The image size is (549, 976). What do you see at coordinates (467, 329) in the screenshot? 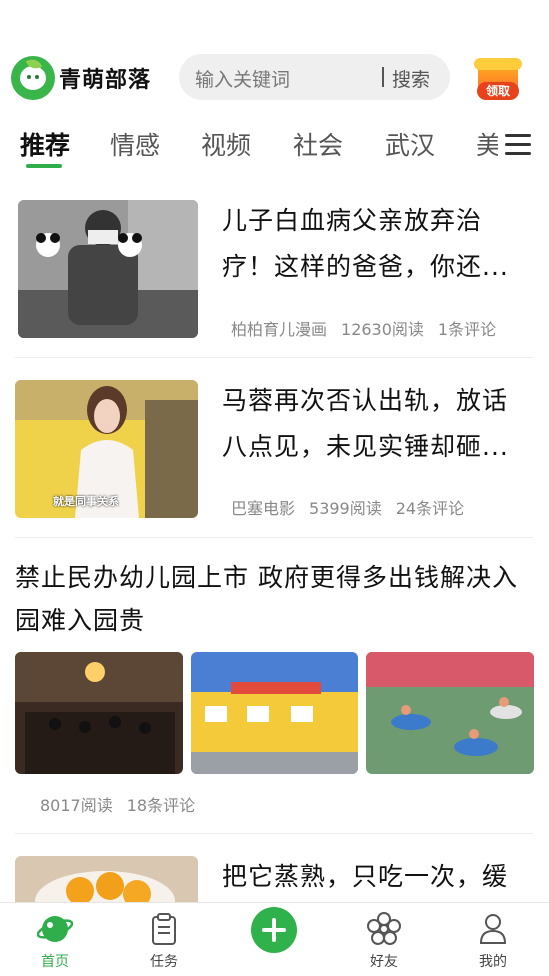
I see `article-comments: 1条评论` at bounding box center [467, 329].